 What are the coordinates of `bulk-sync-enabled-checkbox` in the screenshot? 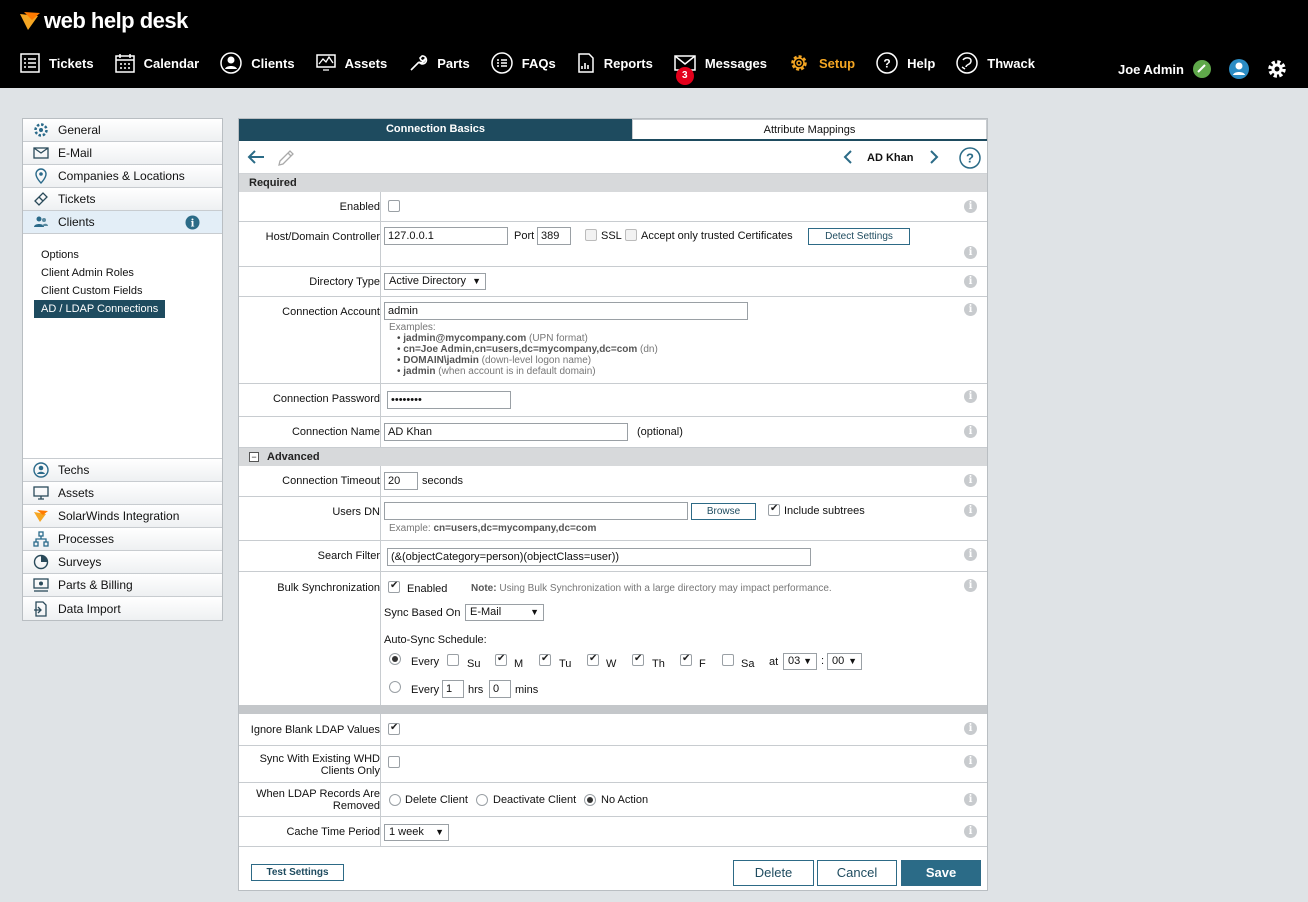 It's located at (394, 586).